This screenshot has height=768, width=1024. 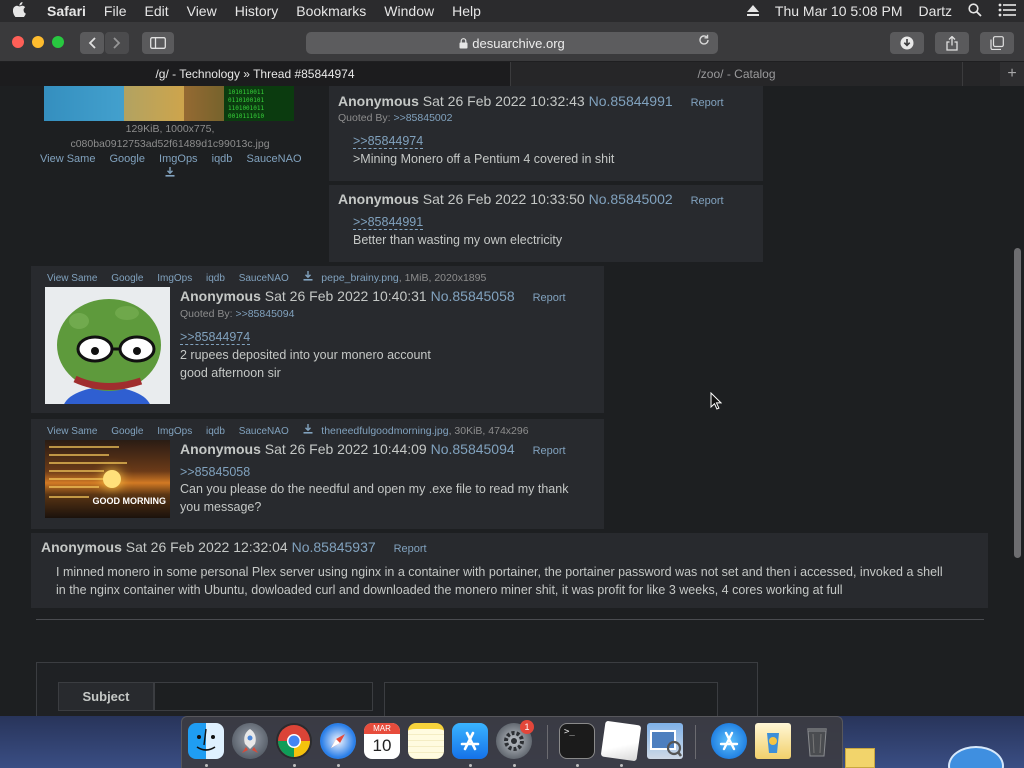 I want to click on op-image-thumbnail: 1010110011 0110100101 1101001011 0010111010, so click(x=169, y=103).